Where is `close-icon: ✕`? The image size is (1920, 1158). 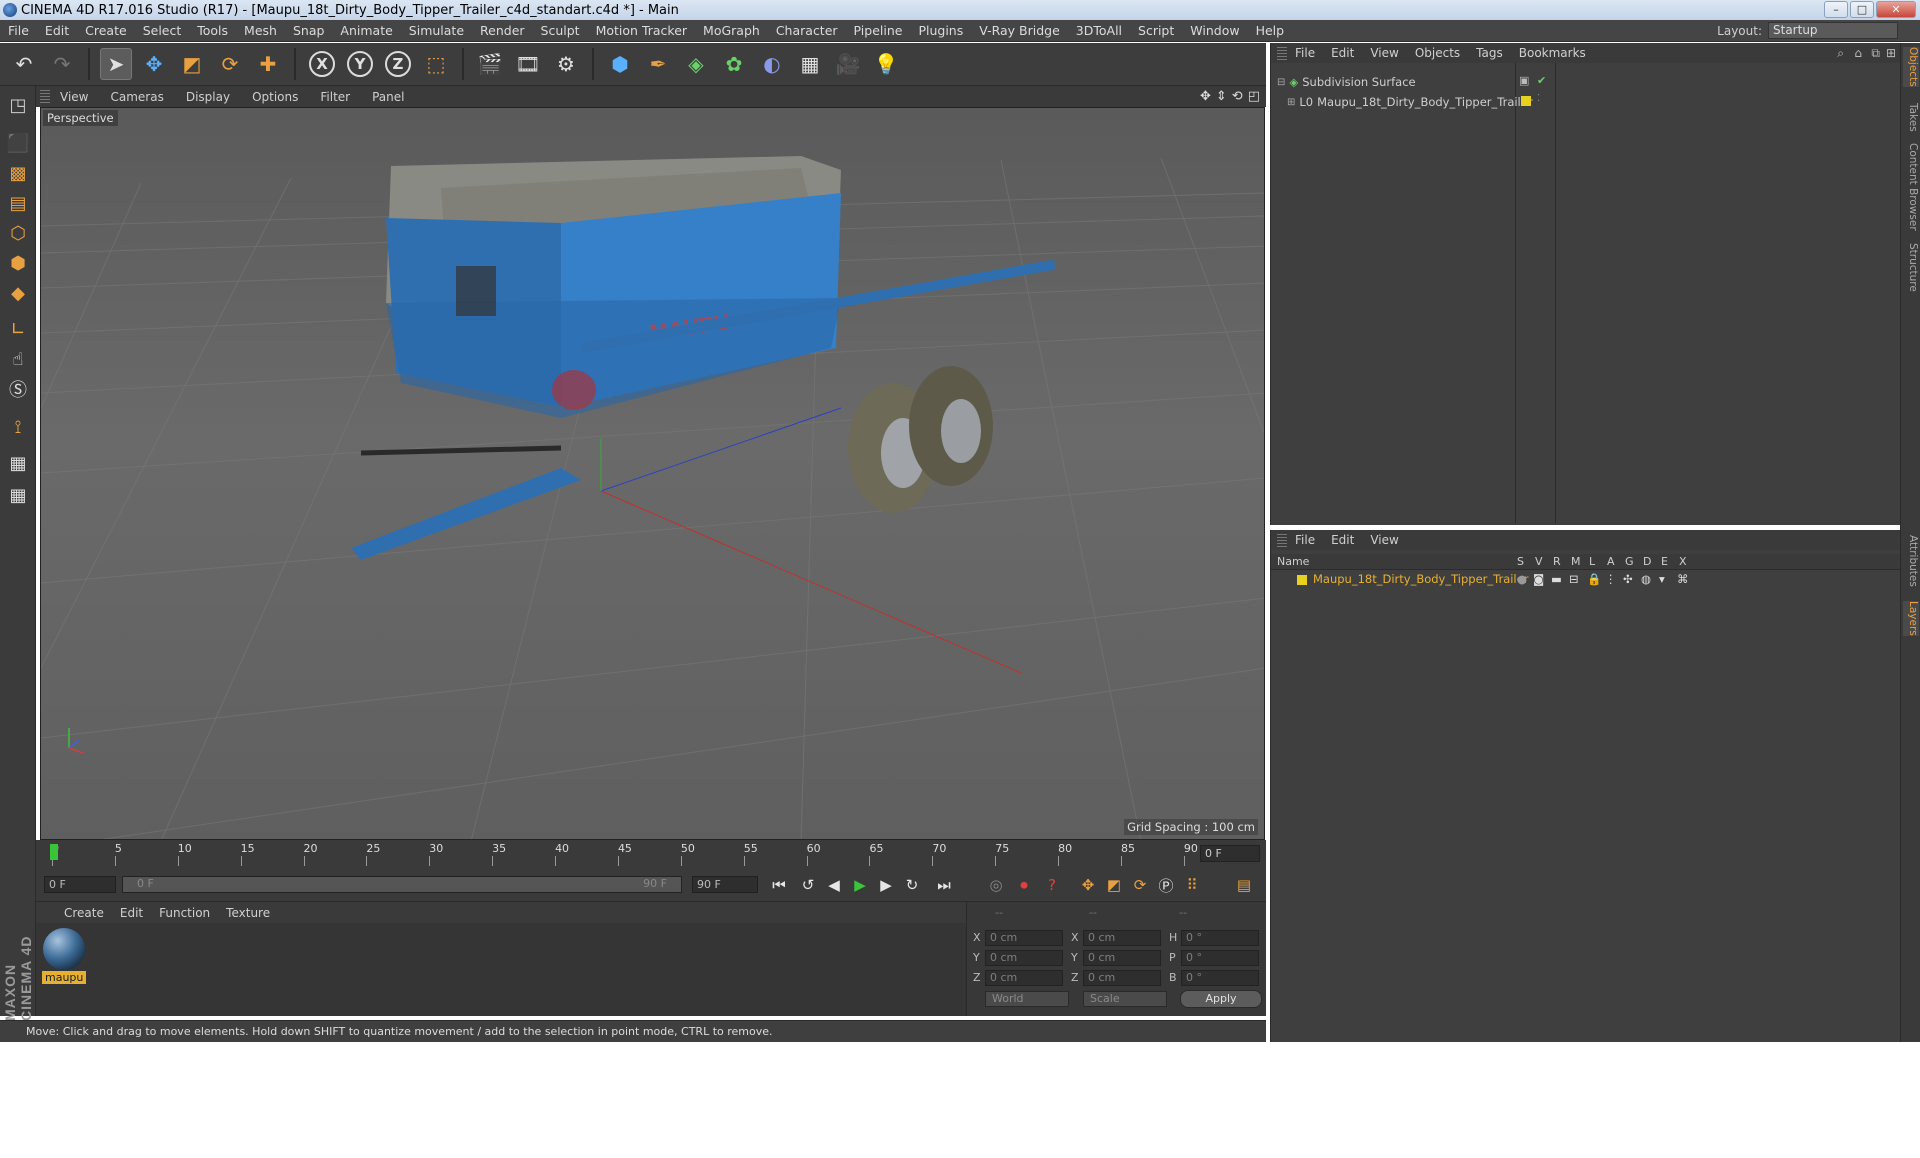
close-icon: ✕ is located at coordinates (1896, 9).